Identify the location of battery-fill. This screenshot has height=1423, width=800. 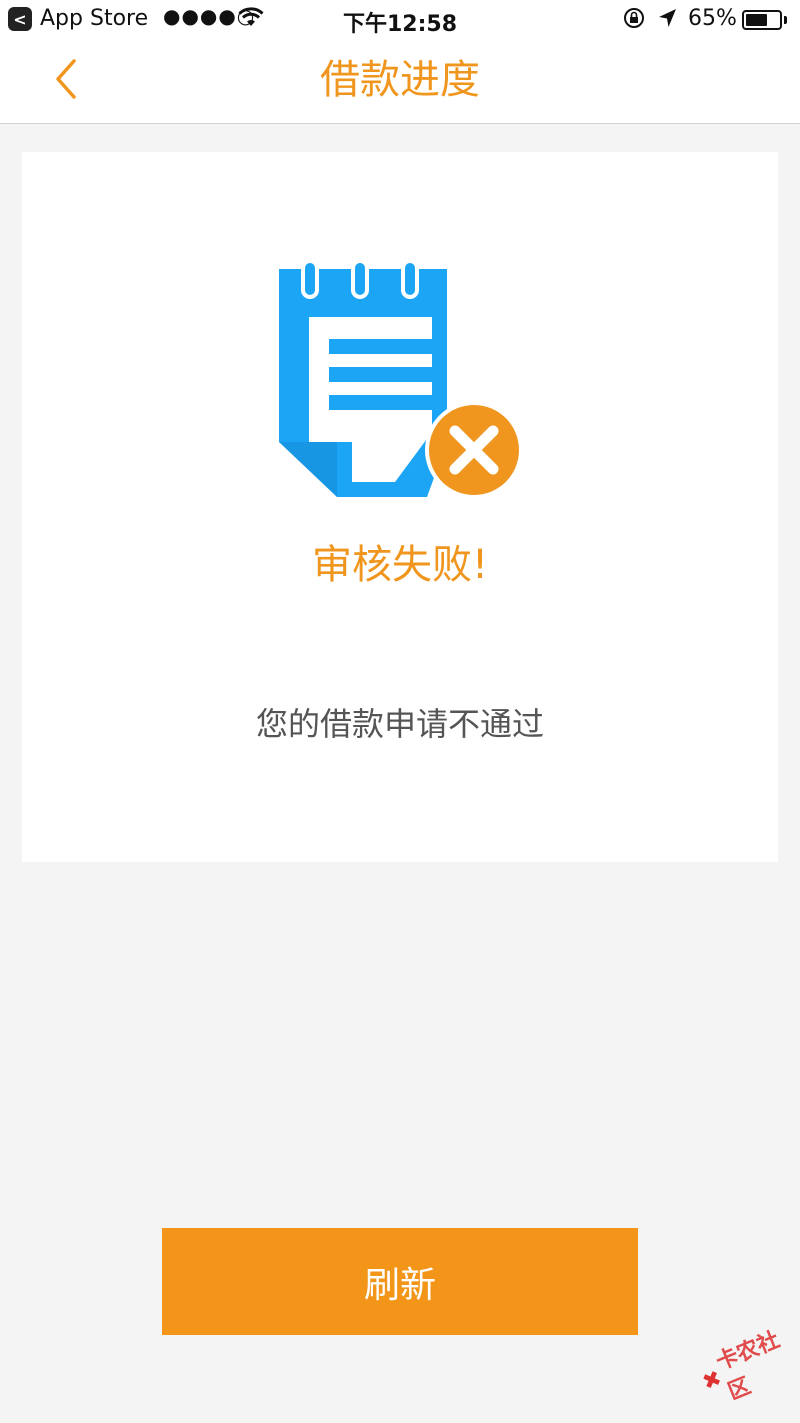
(756, 20).